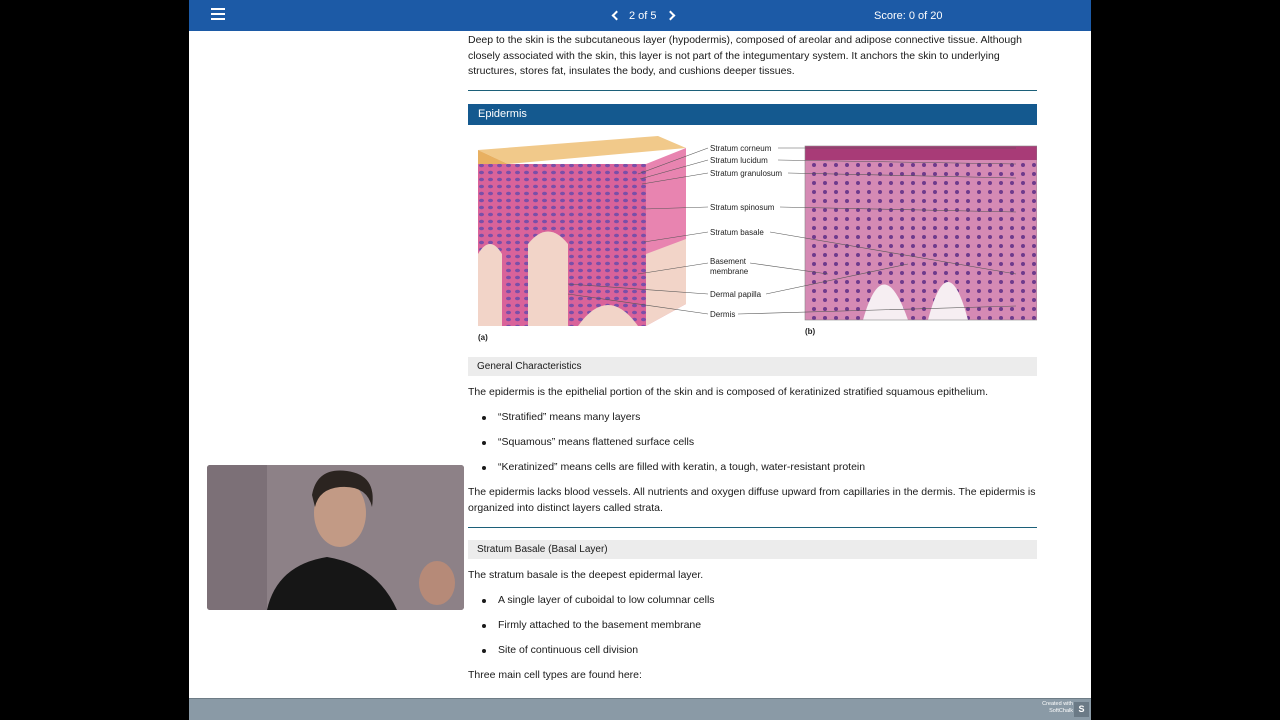  Describe the element at coordinates (760, 655) in the screenshot. I see `list-item: Site of continuous cell division` at that location.